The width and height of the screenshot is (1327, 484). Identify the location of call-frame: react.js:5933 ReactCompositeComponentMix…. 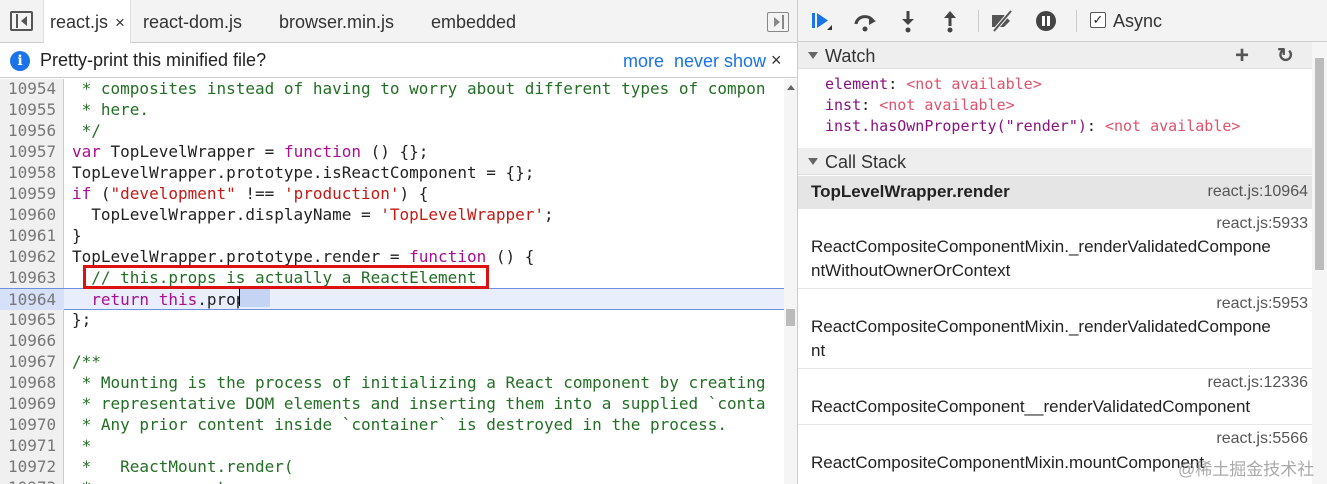
(1055, 249).